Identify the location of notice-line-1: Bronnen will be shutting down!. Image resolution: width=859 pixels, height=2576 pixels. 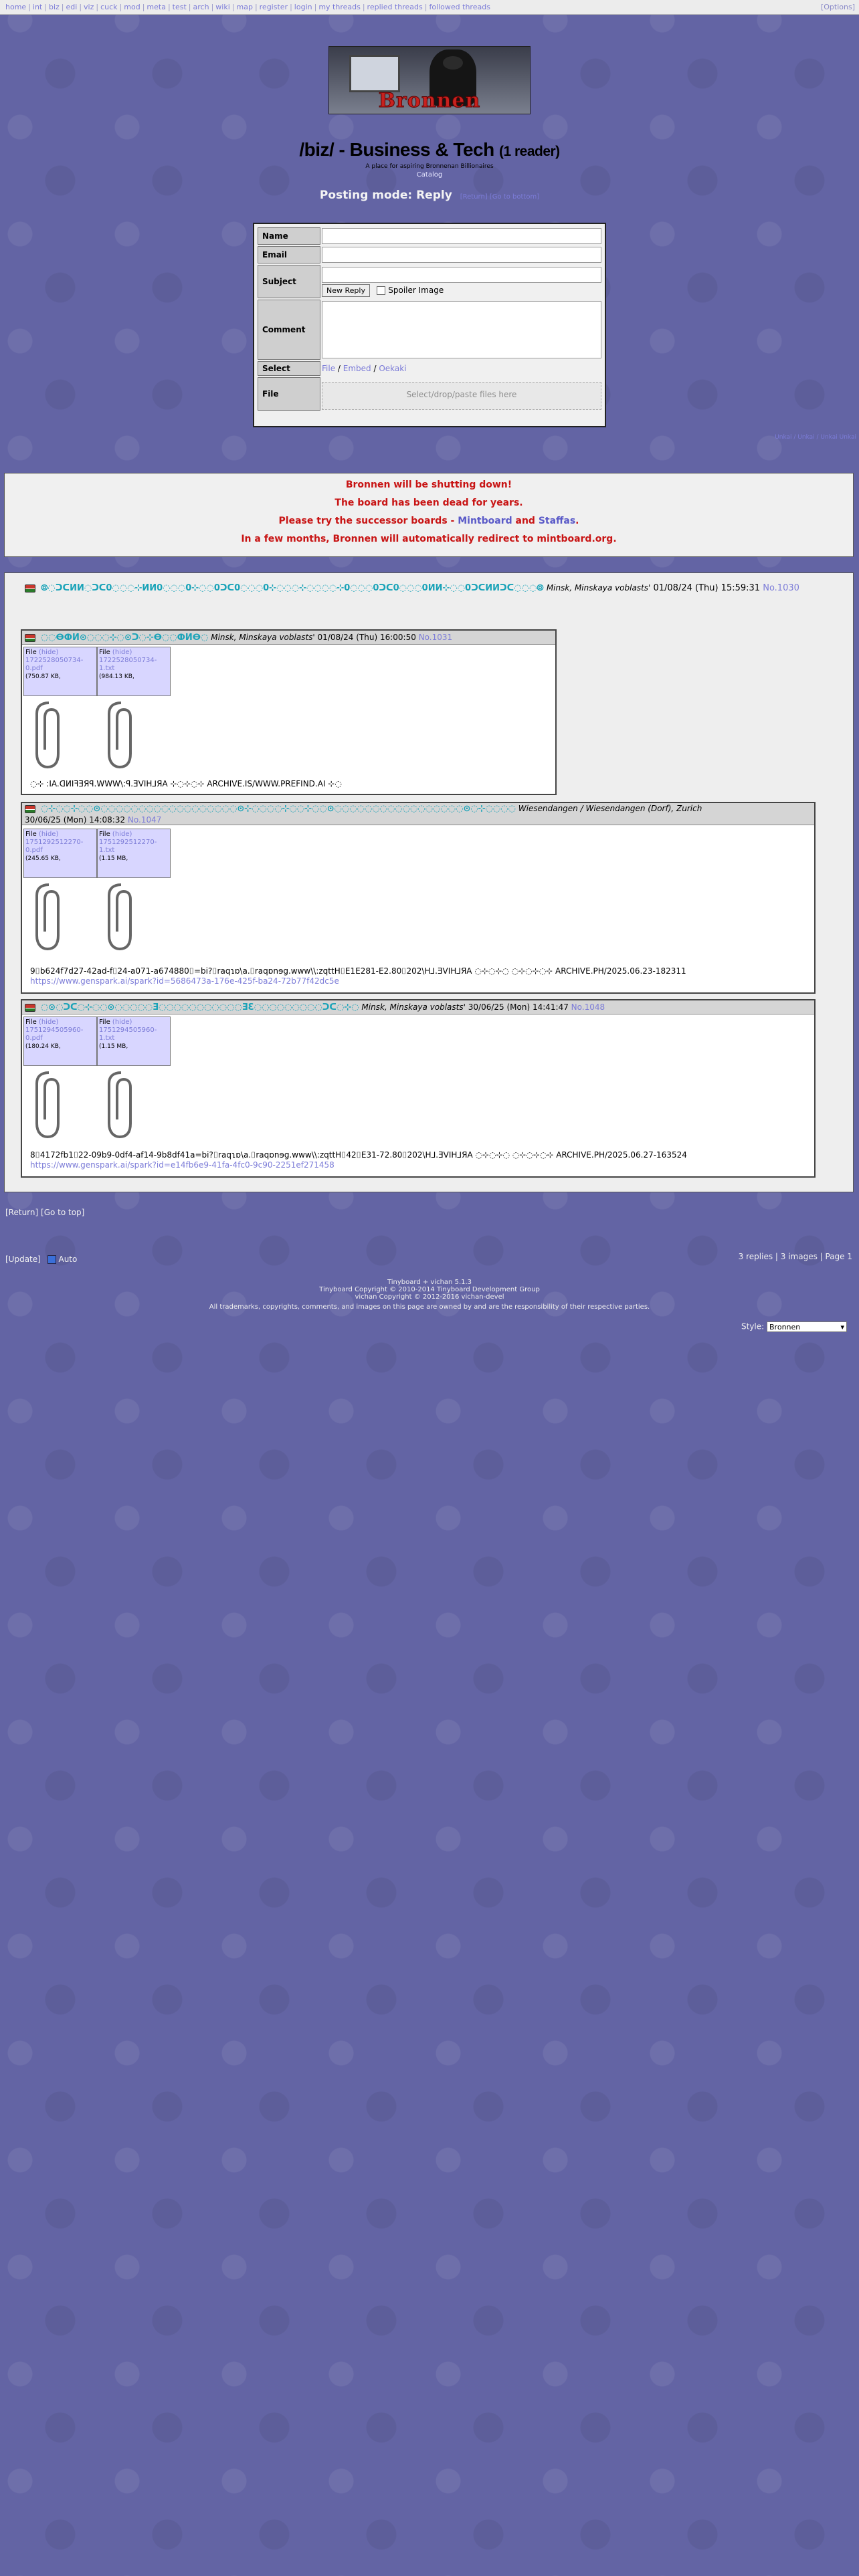
(428, 484).